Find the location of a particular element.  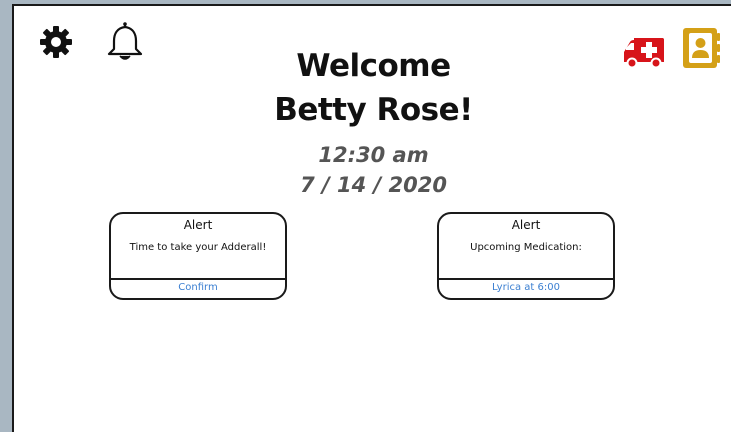

upcoming-medication-link: Lyrica at 6:00 is located at coordinates (526, 288).